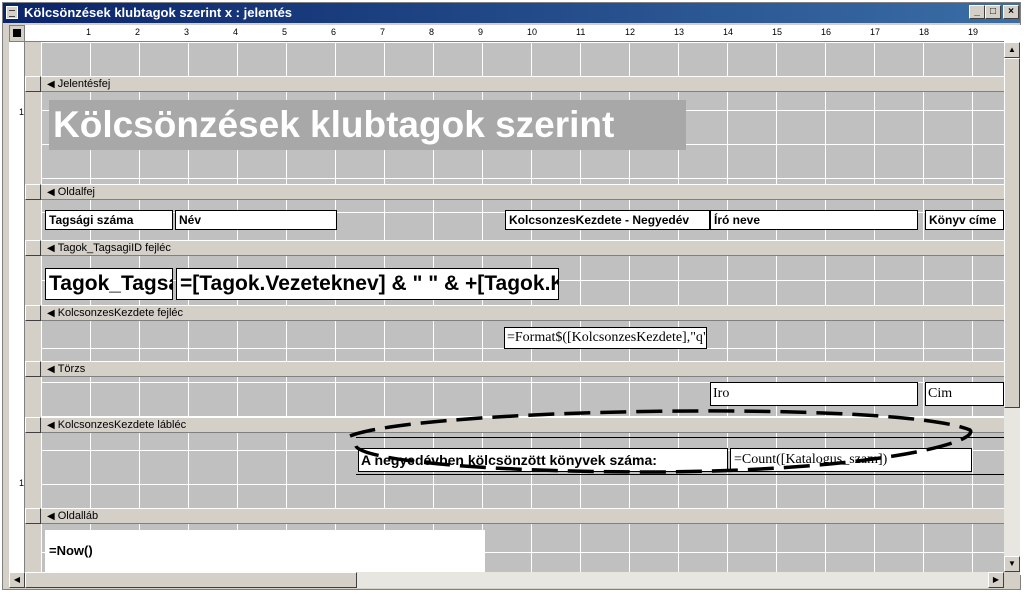 This screenshot has width=1025, height=594. Describe the element at coordinates (256, 220) in the screenshot. I see `name-header-label: Név` at that location.